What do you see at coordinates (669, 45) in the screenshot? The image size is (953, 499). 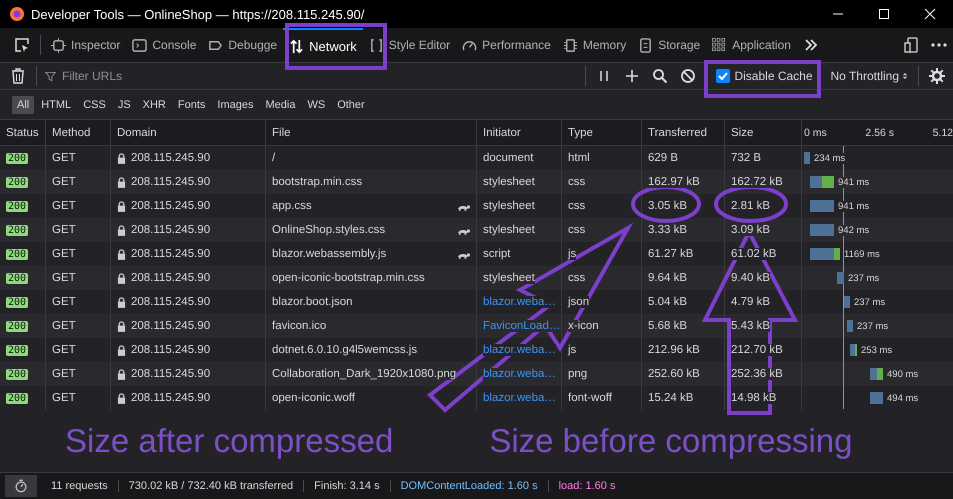 I see `devtools-tab: Storage` at bounding box center [669, 45].